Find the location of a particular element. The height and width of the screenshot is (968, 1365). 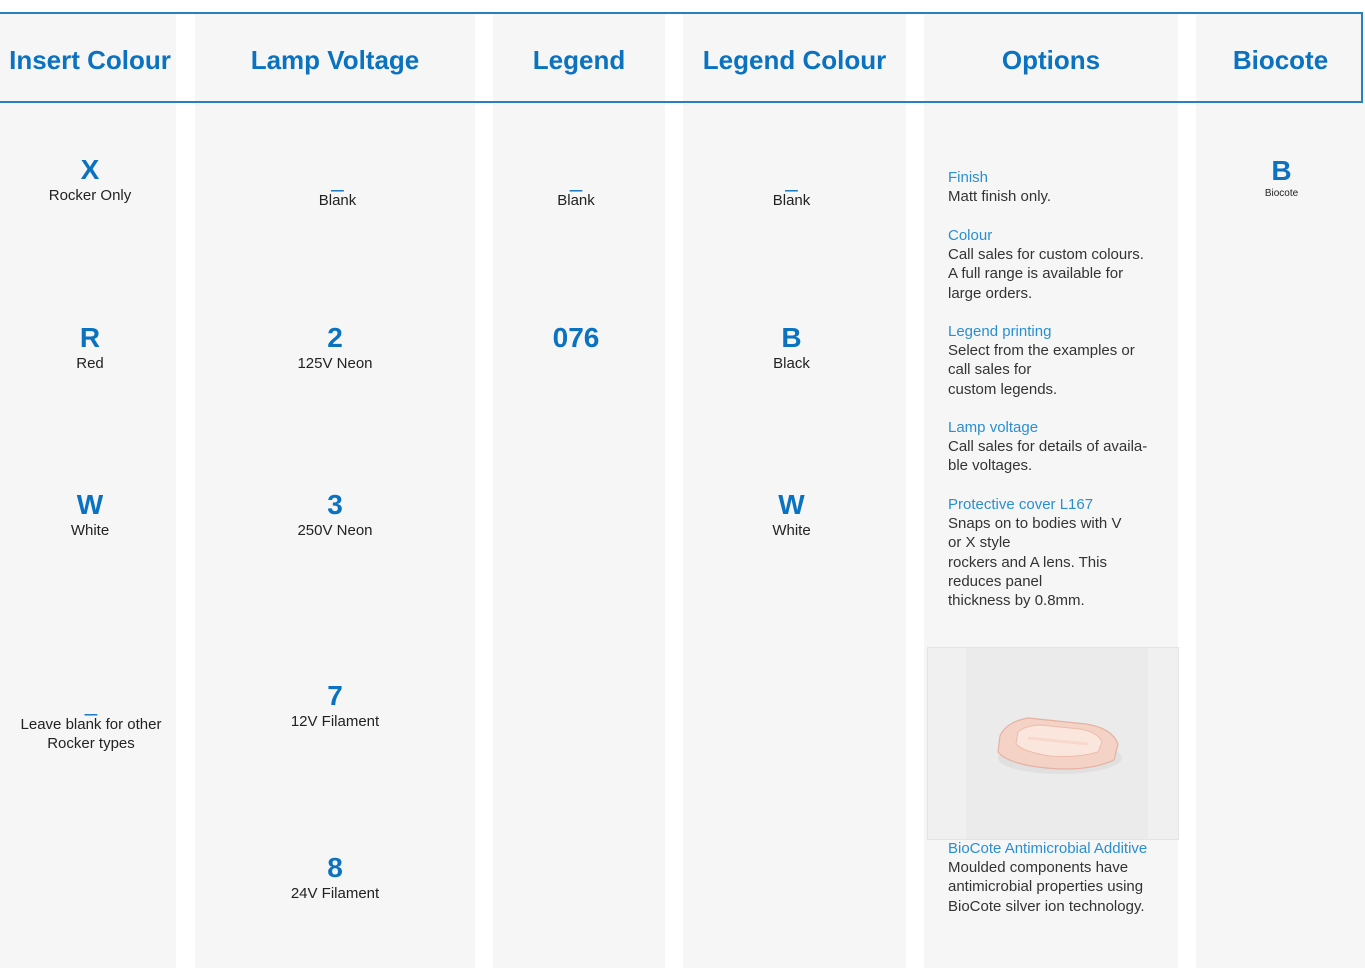

header-lamp-voltage: Lamp Voltage is located at coordinates (335, 60).